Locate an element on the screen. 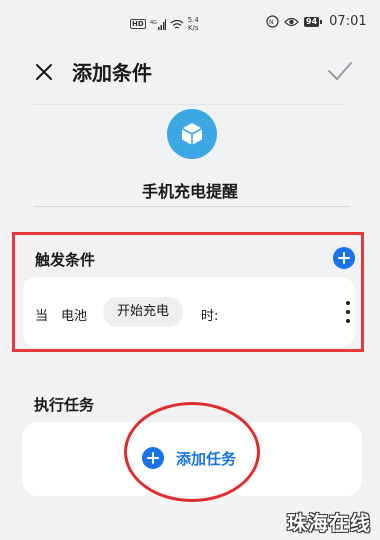 This screenshot has height=540, width=380. add-task-label: 添加任务 is located at coordinates (206, 458).